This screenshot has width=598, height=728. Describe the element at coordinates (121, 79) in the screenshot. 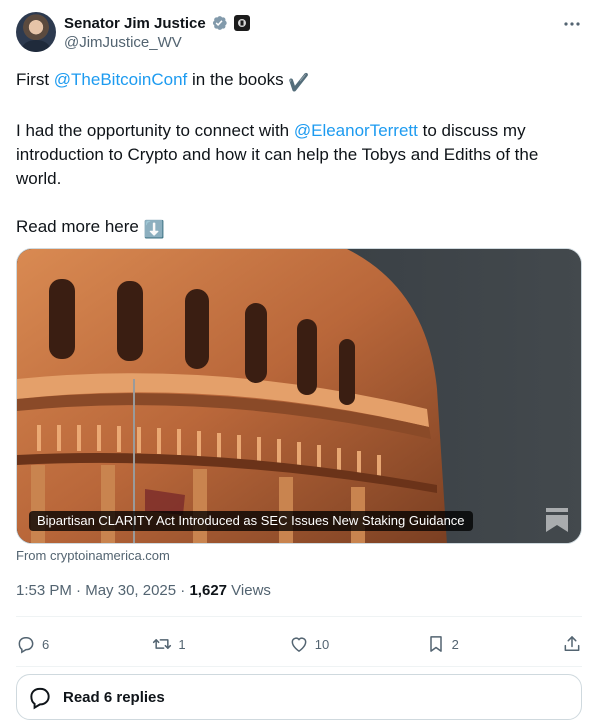

I see `mention-thebitcoinconf: @TheBitcoinConf` at that location.